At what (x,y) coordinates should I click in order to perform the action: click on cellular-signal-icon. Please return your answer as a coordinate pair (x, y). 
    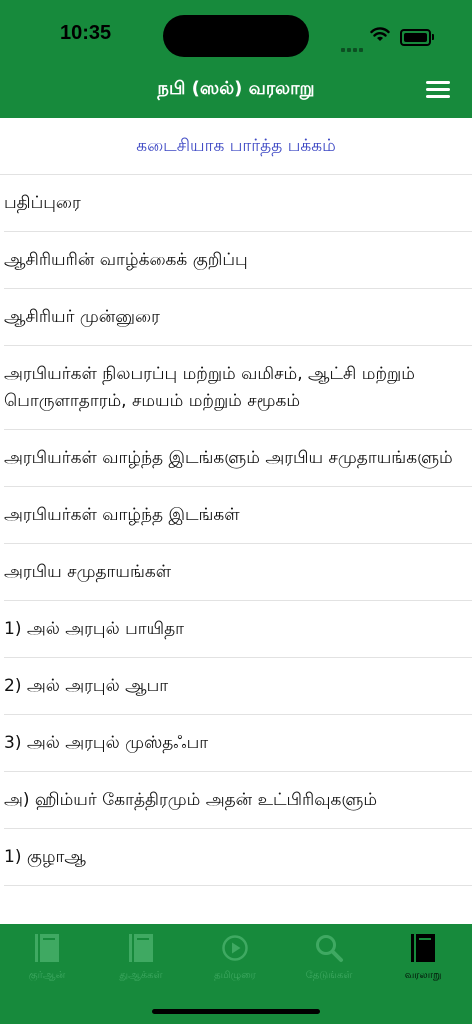
    Looking at the image, I should click on (353, 46).